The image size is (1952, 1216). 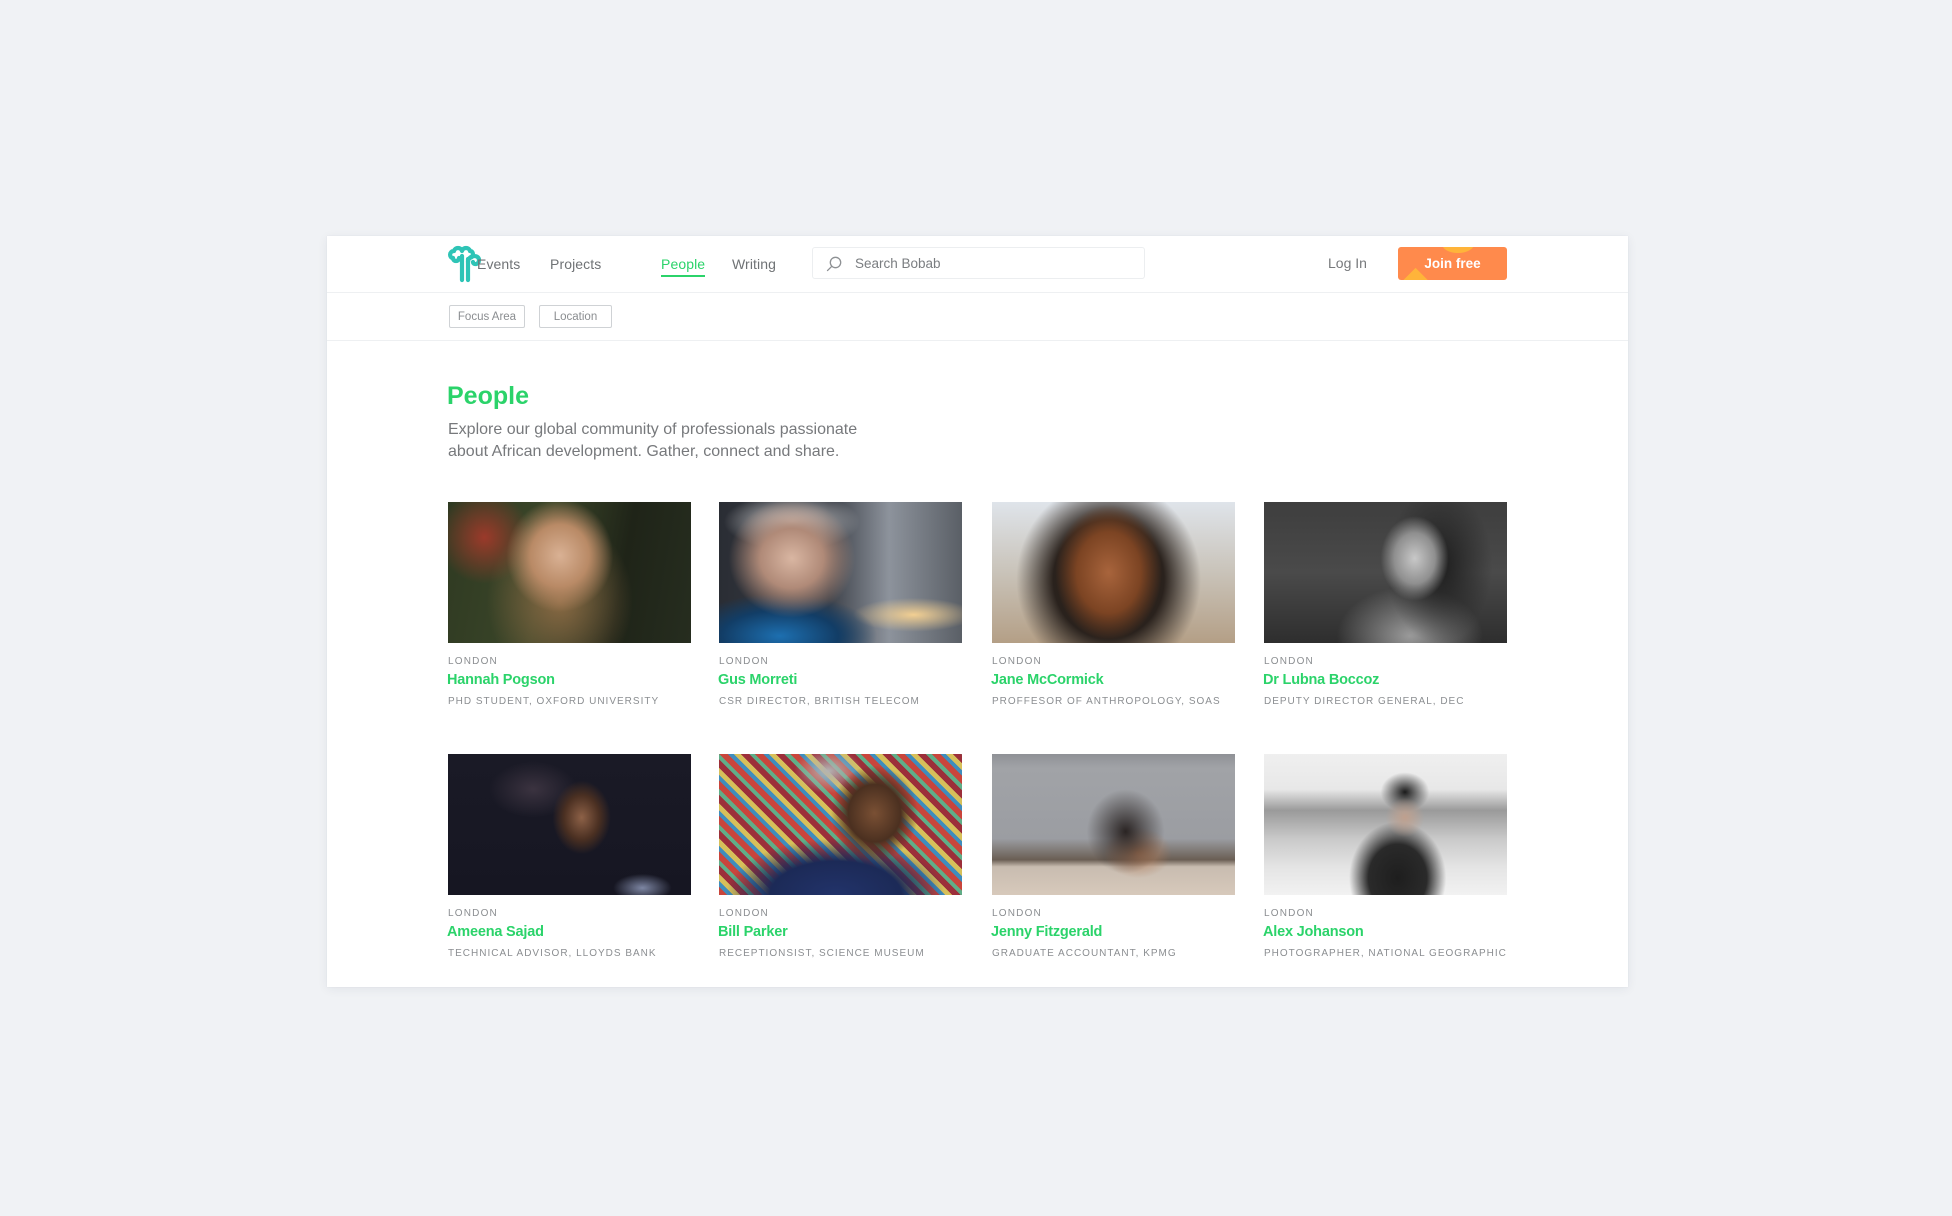 I want to click on person-role: DEPUTY DIRECTOR GENERAL, DEC, so click(x=1364, y=701).